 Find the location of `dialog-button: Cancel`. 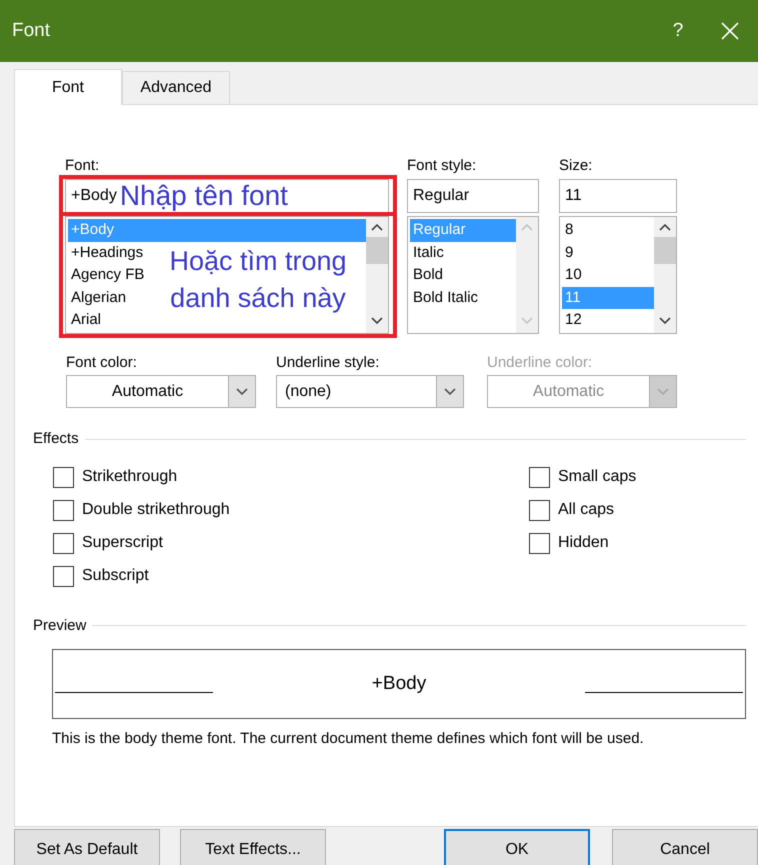

dialog-button: Cancel is located at coordinates (685, 847).